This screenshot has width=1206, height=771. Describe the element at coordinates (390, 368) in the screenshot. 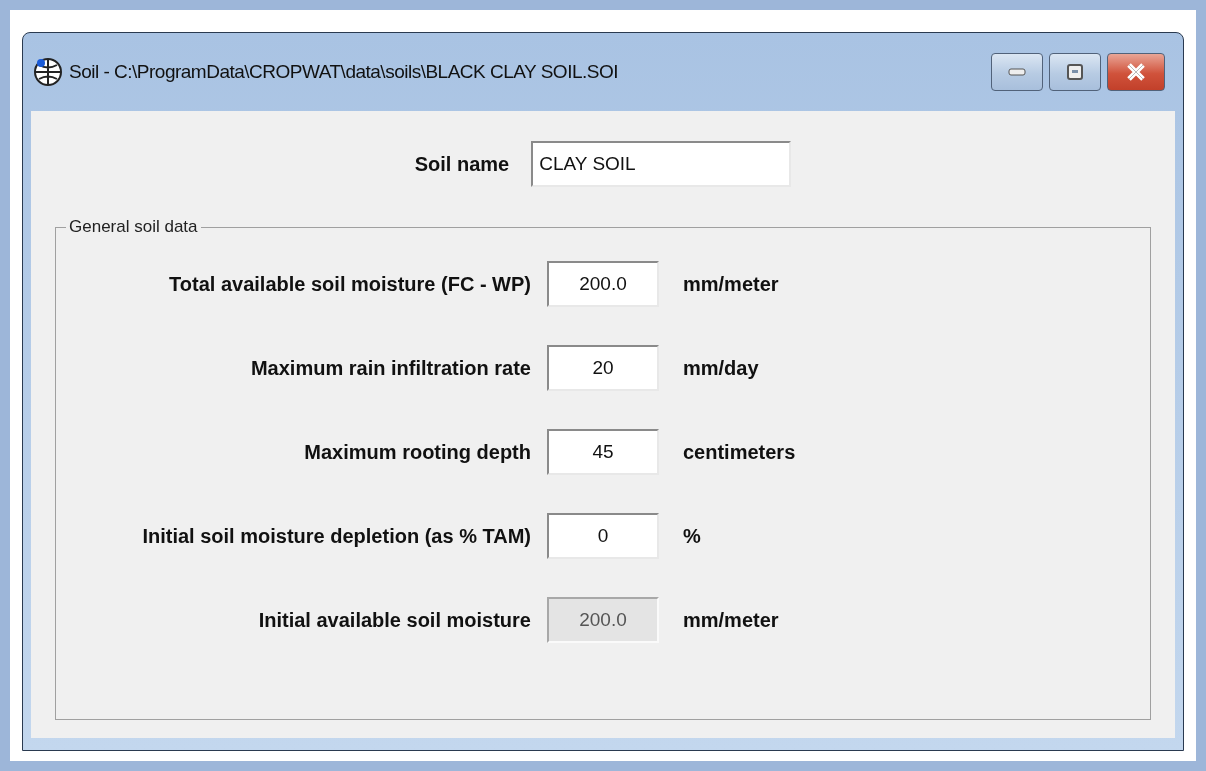

I see `field-label: Maximum rain infiltration rate` at that location.